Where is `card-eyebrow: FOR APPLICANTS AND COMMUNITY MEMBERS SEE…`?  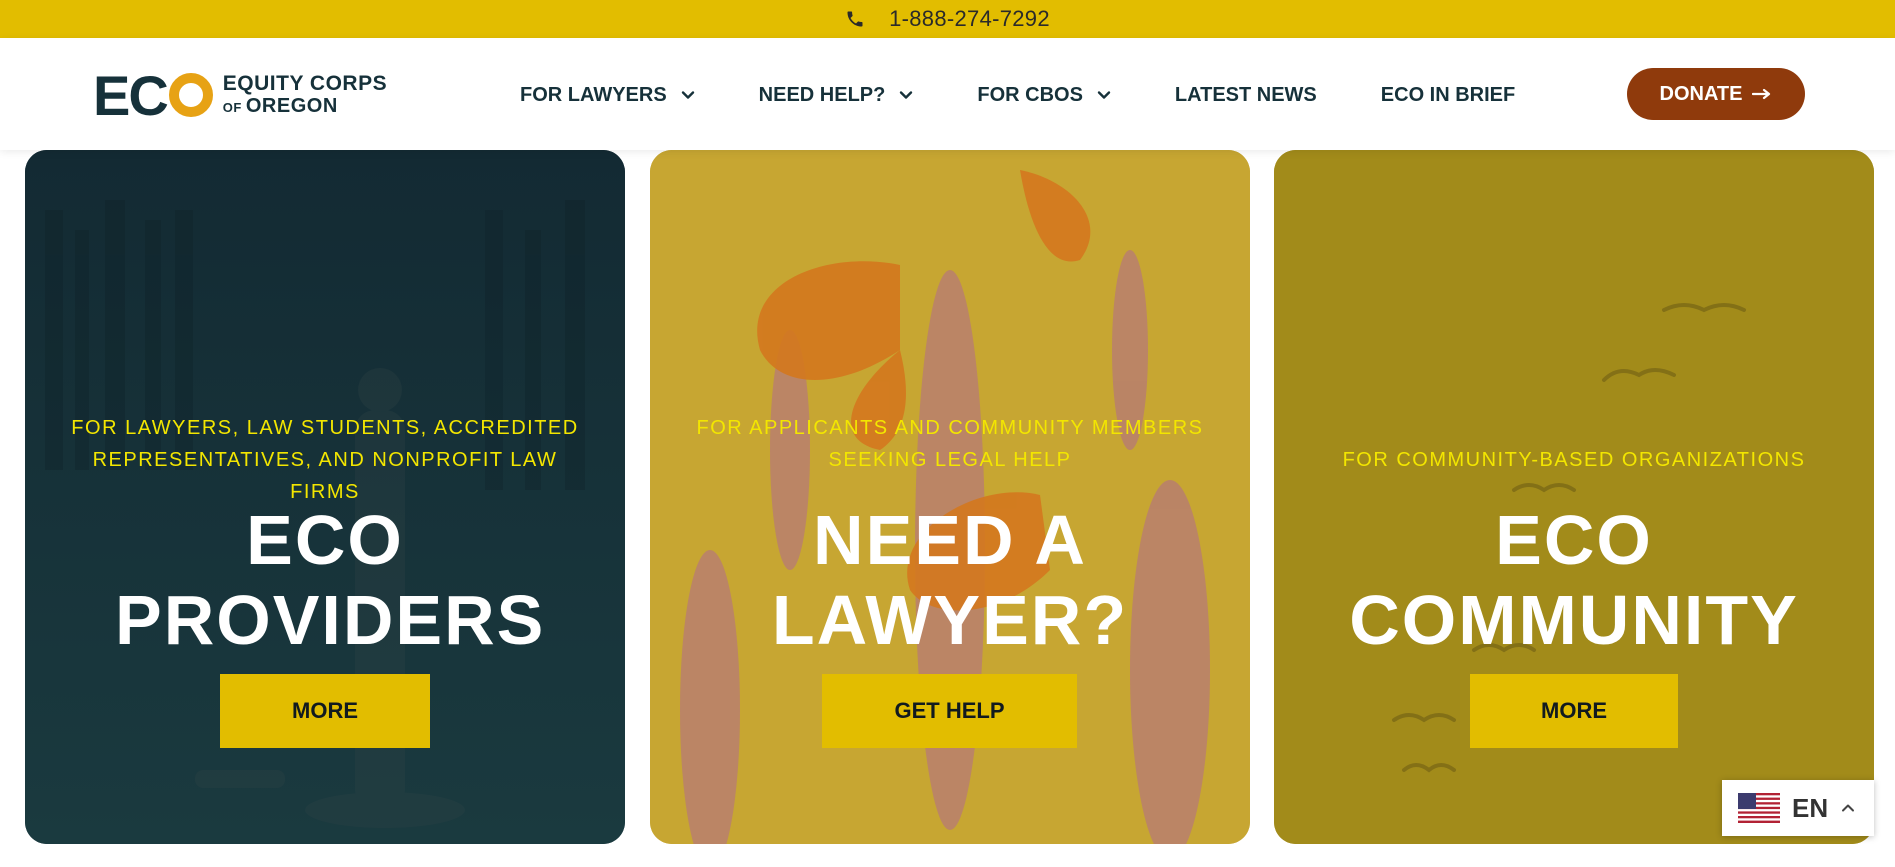 card-eyebrow: FOR APPLICANTS AND COMMUNITY MEMBERS SEE… is located at coordinates (950, 444).